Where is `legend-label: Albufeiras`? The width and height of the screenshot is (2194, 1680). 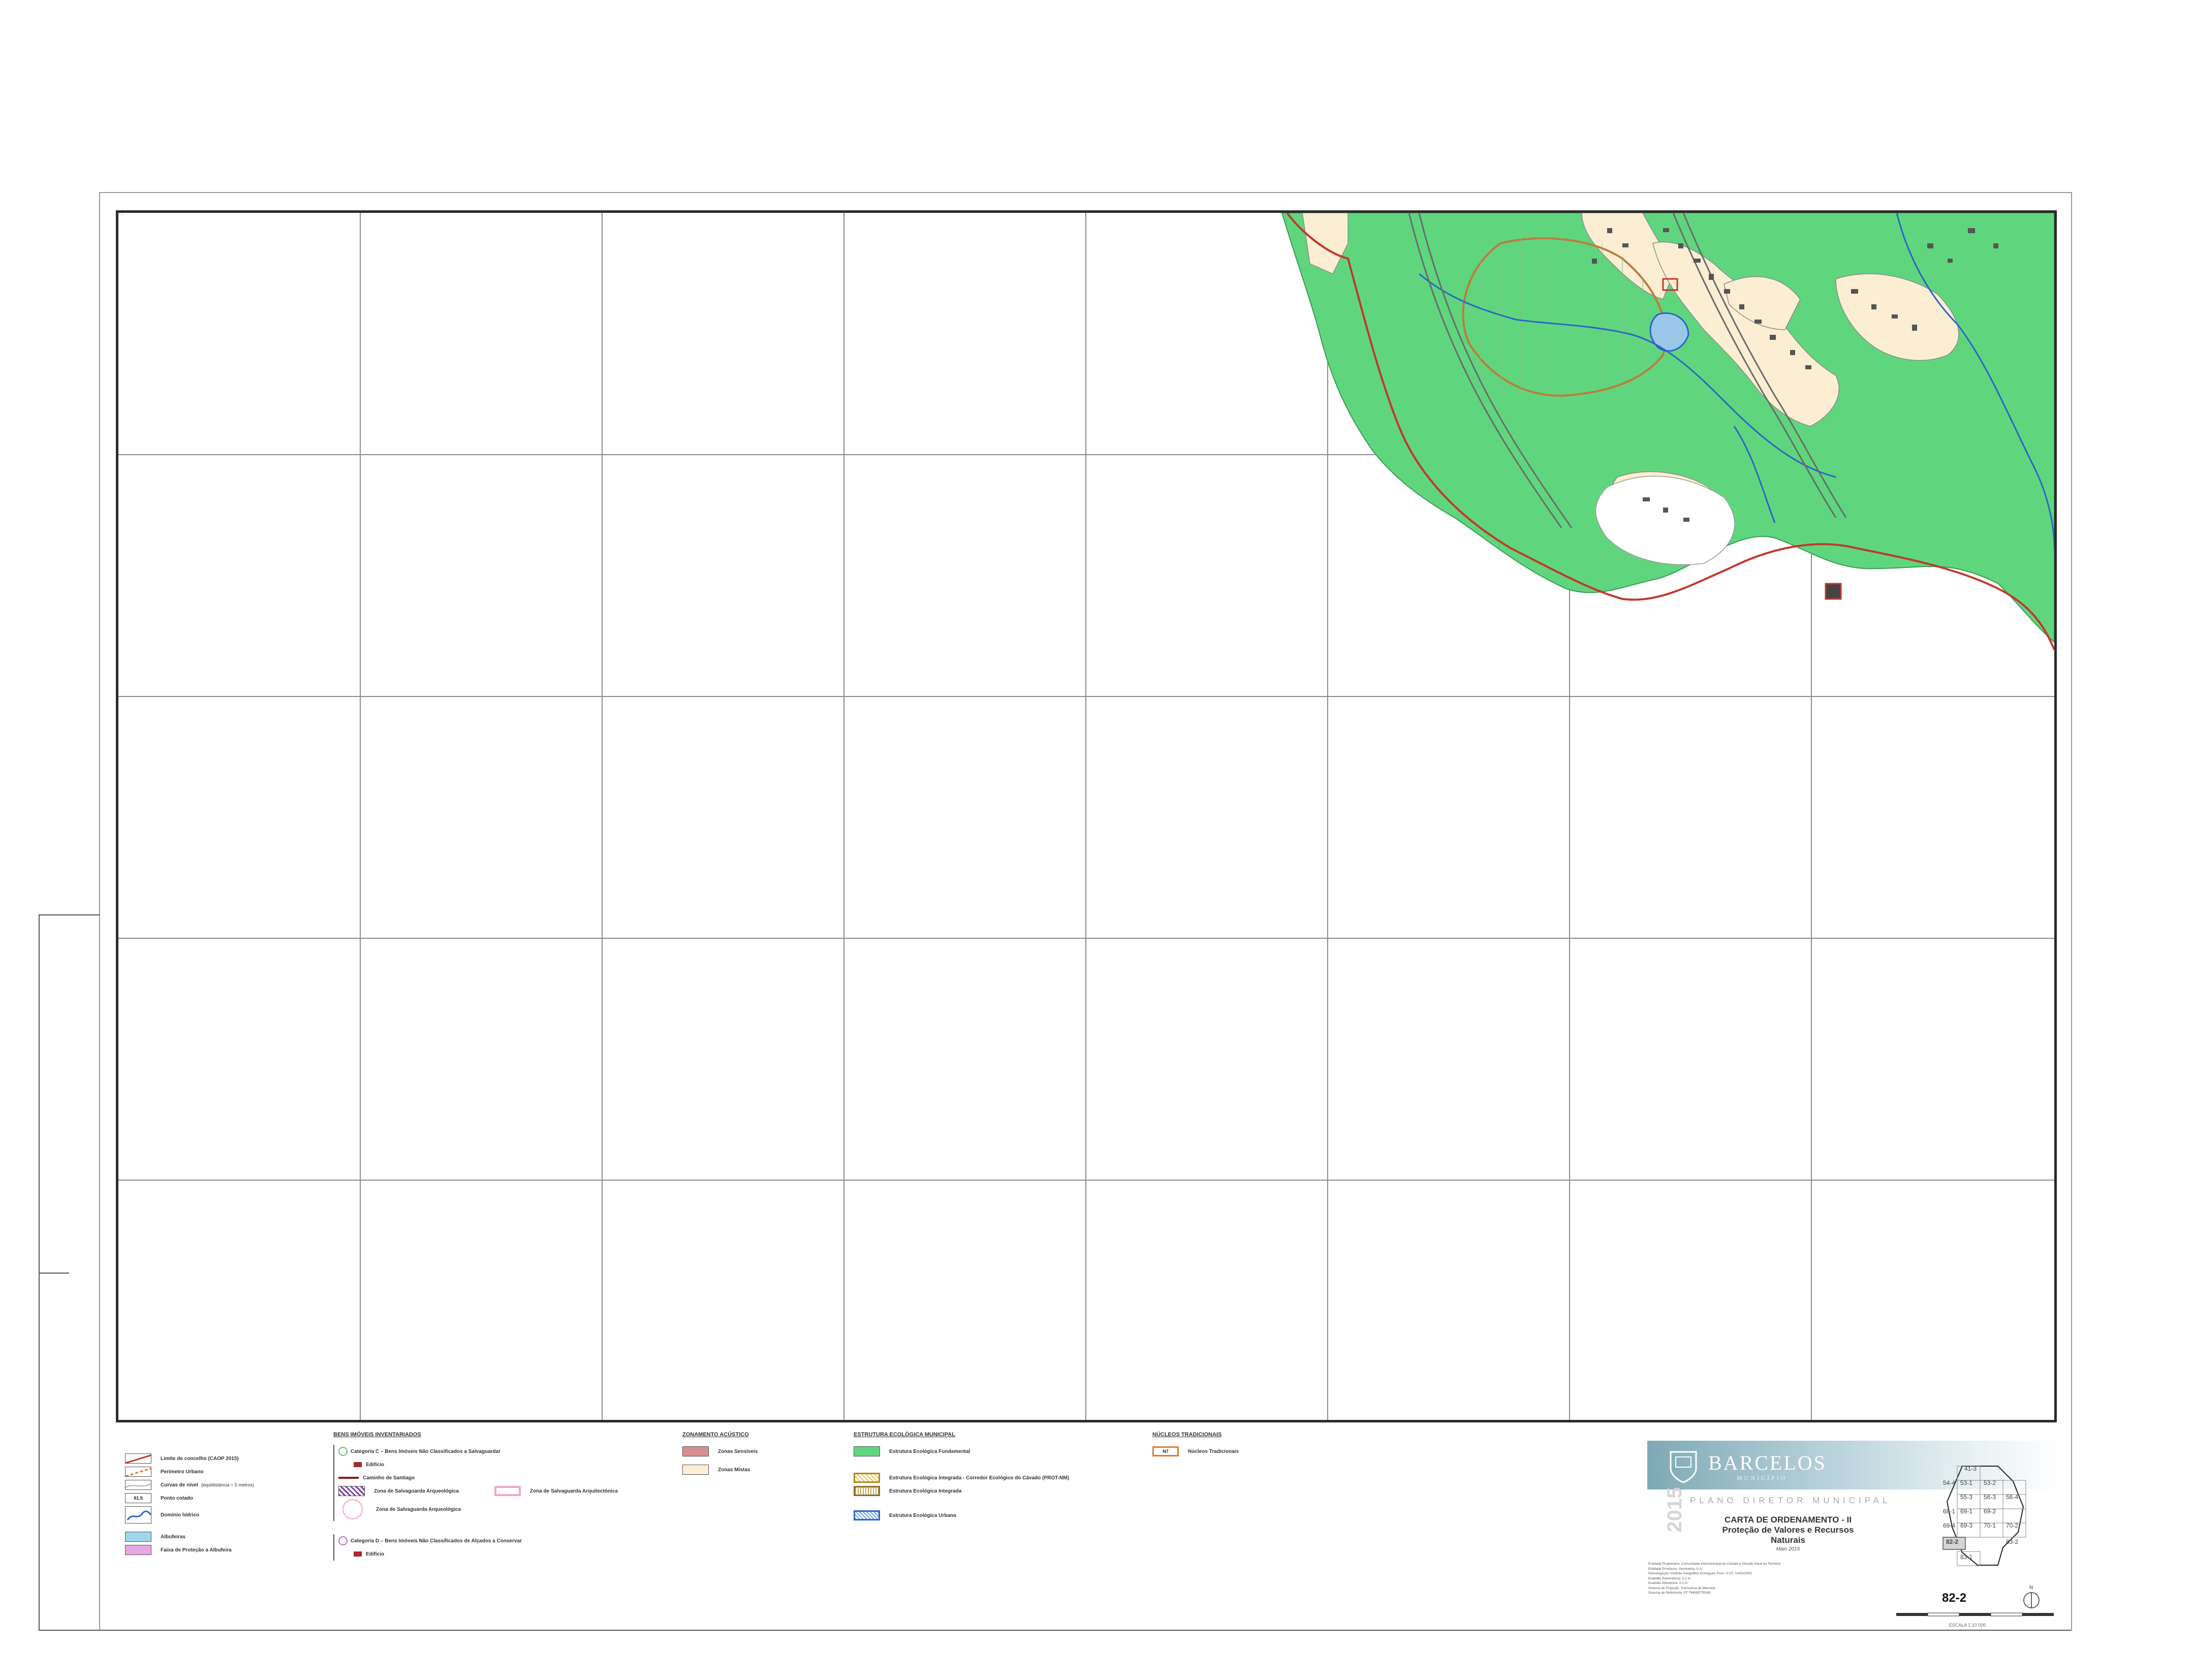 legend-label: Albufeiras is located at coordinates (173, 1537).